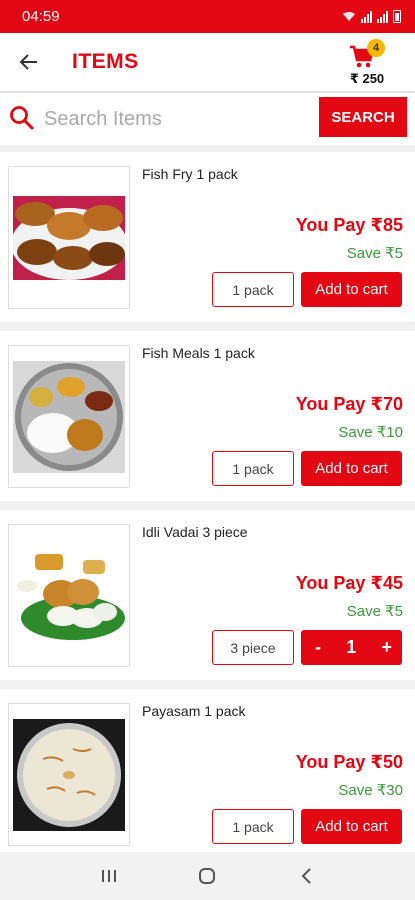 The image size is (415, 900). What do you see at coordinates (194, 711) in the screenshot?
I see `product-name: Payasam 1 pack` at bounding box center [194, 711].